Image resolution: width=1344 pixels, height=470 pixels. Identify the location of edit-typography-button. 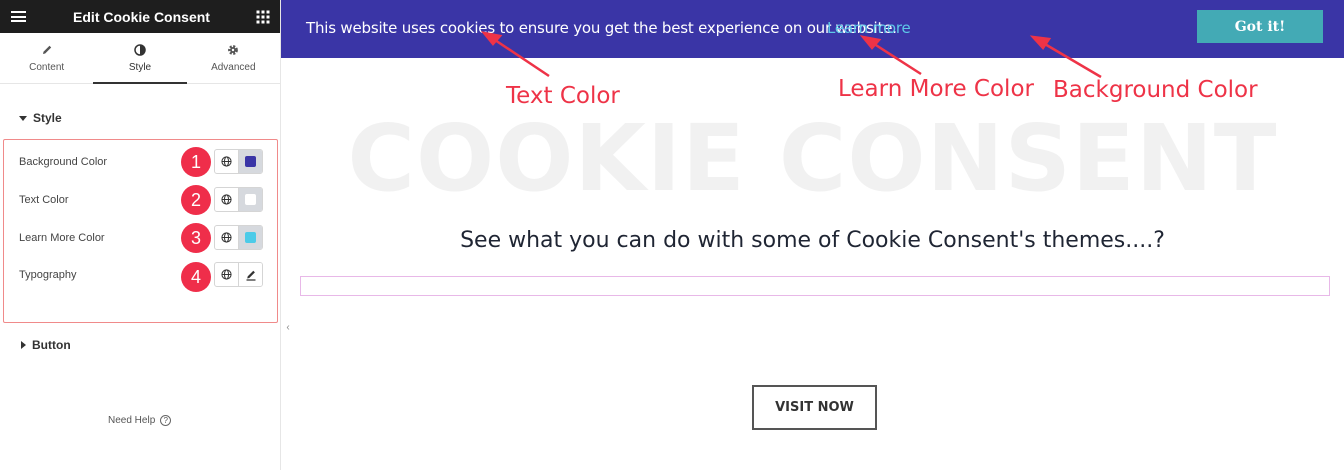
(250, 274).